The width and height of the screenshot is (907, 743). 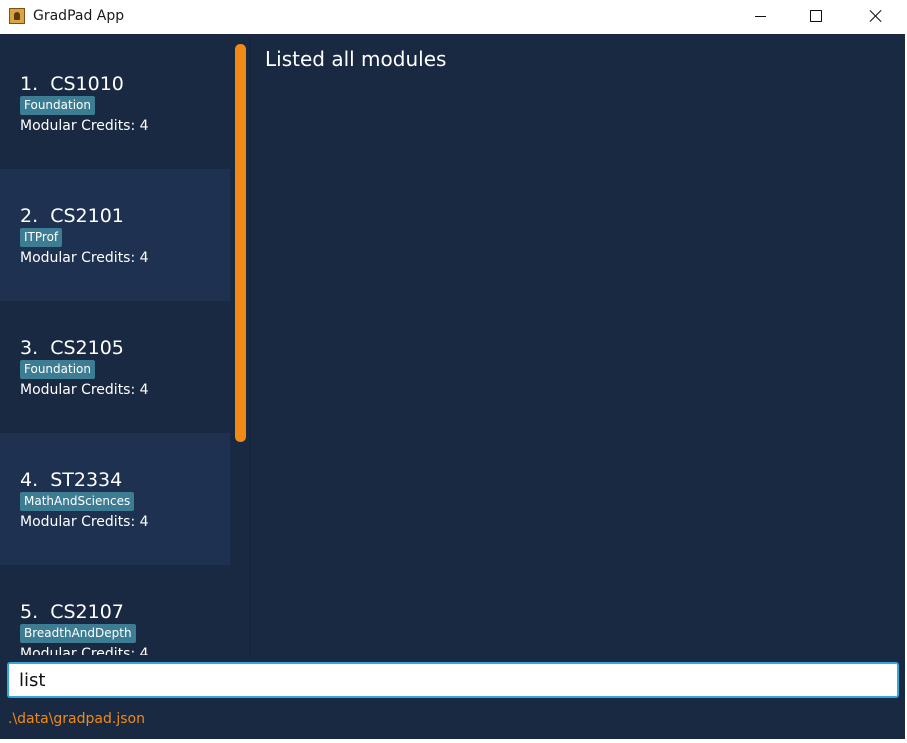 What do you see at coordinates (17, 16) in the screenshot?
I see `app-icon` at bounding box center [17, 16].